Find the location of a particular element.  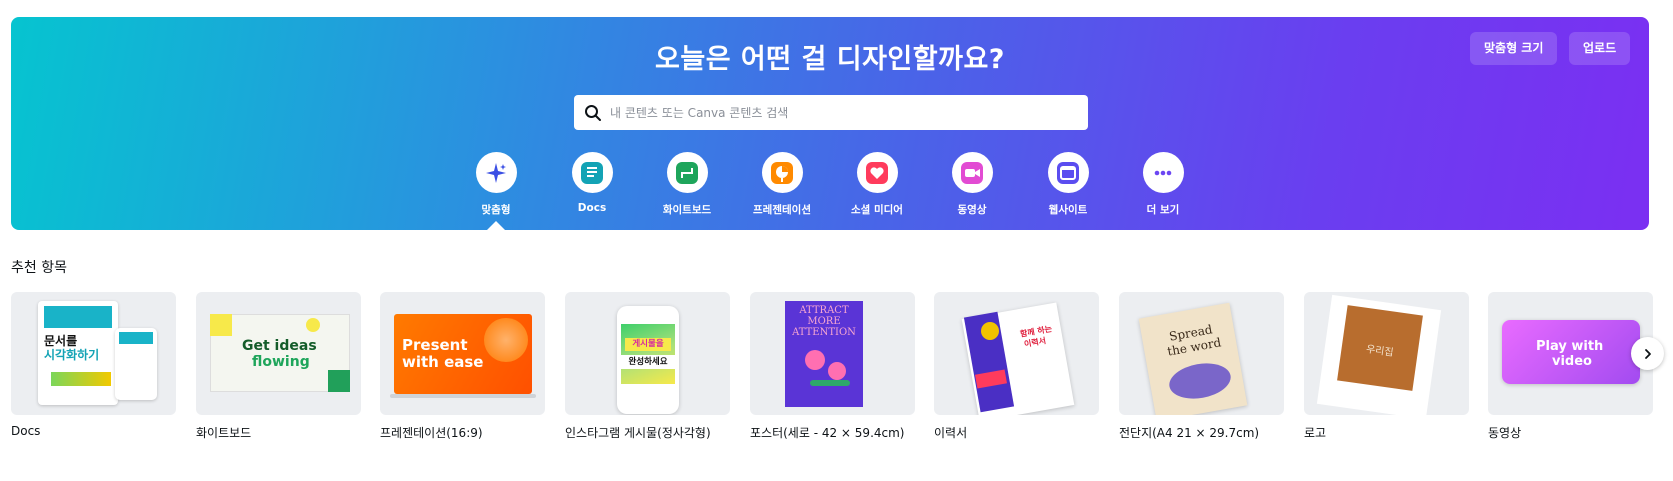

template-thumbnail: Present with ease is located at coordinates (462, 353).